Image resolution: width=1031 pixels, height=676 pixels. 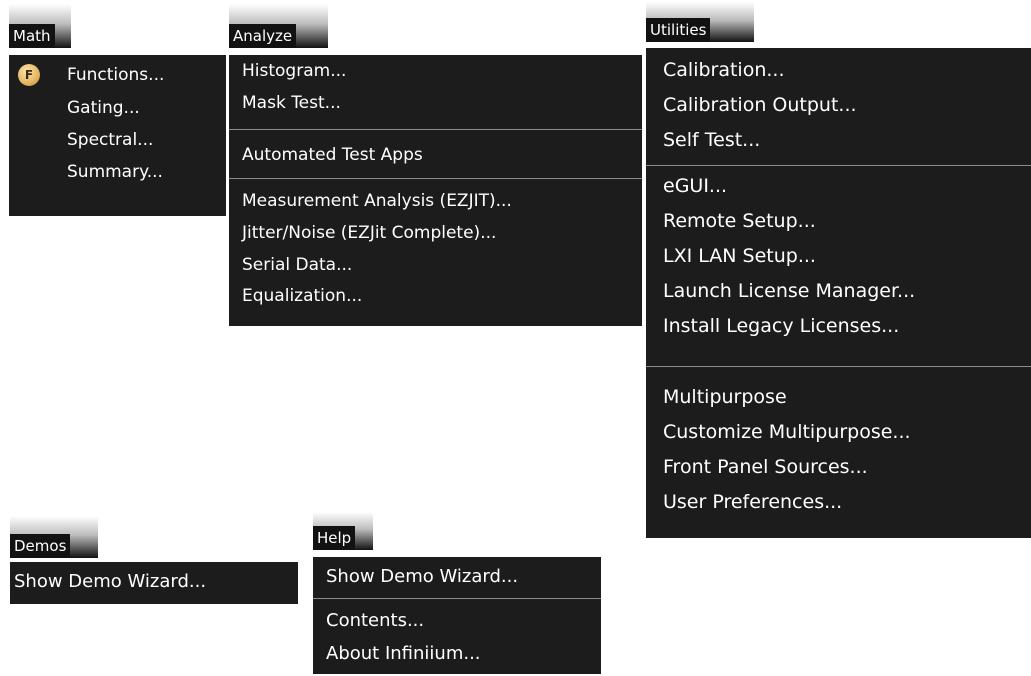 What do you see at coordinates (838, 396) in the screenshot?
I see `utilities-item-multipurpose: Multipurpose` at bounding box center [838, 396].